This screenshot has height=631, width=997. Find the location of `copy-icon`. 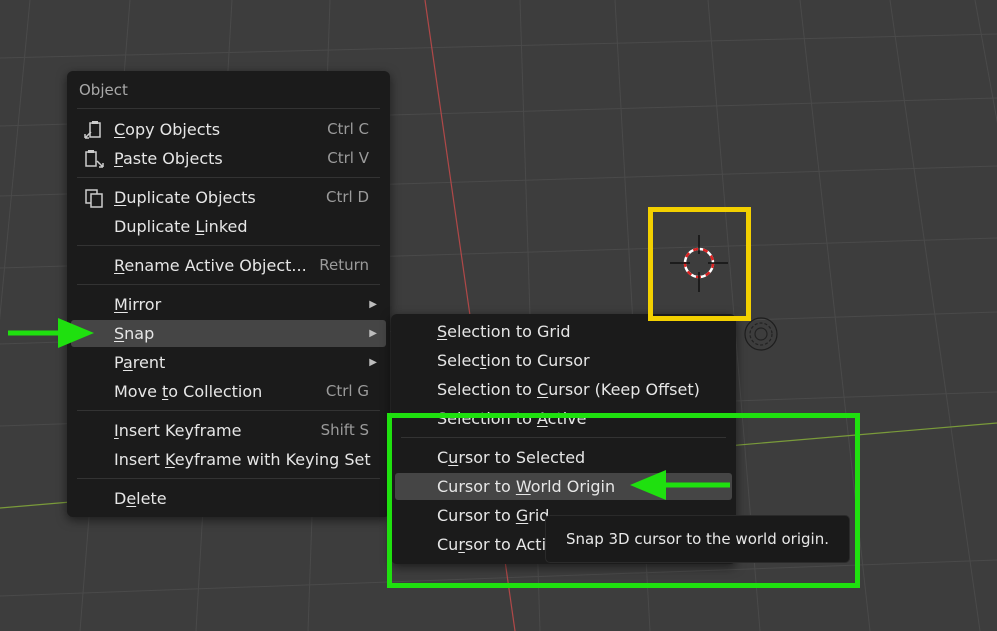

copy-icon is located at coordinates (92, 130).